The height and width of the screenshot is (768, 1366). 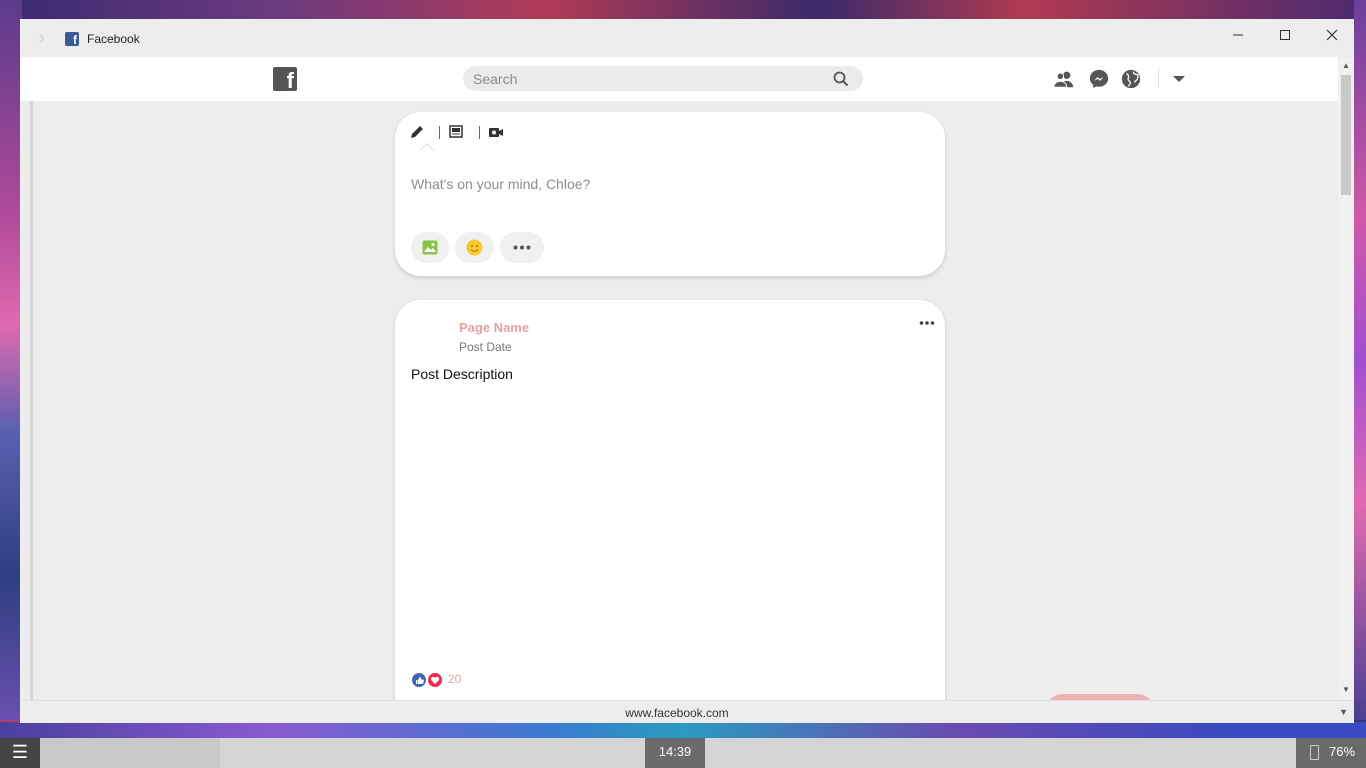 I want to click on window-title: Facebook, so click(x=113, y=39).